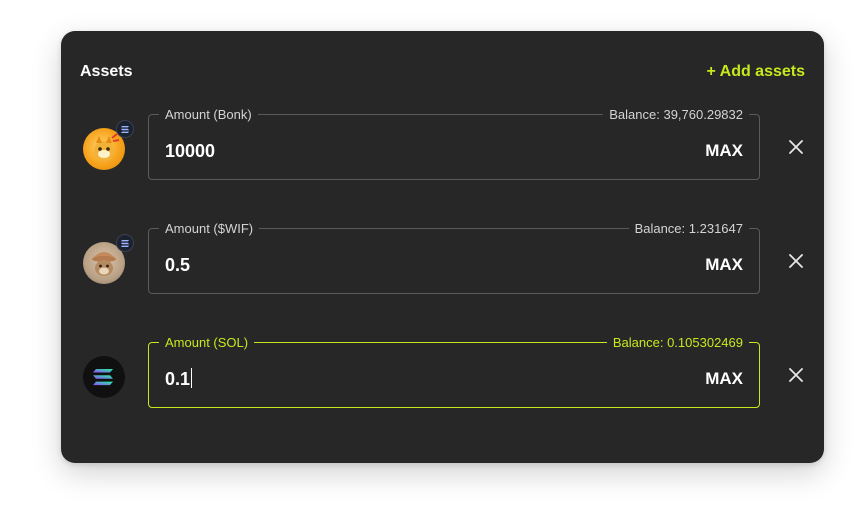 The image size is (857, 525). Describe the element at coordinates (106, 71) in the screenshot. I see `assets-title: Assets` at that location.